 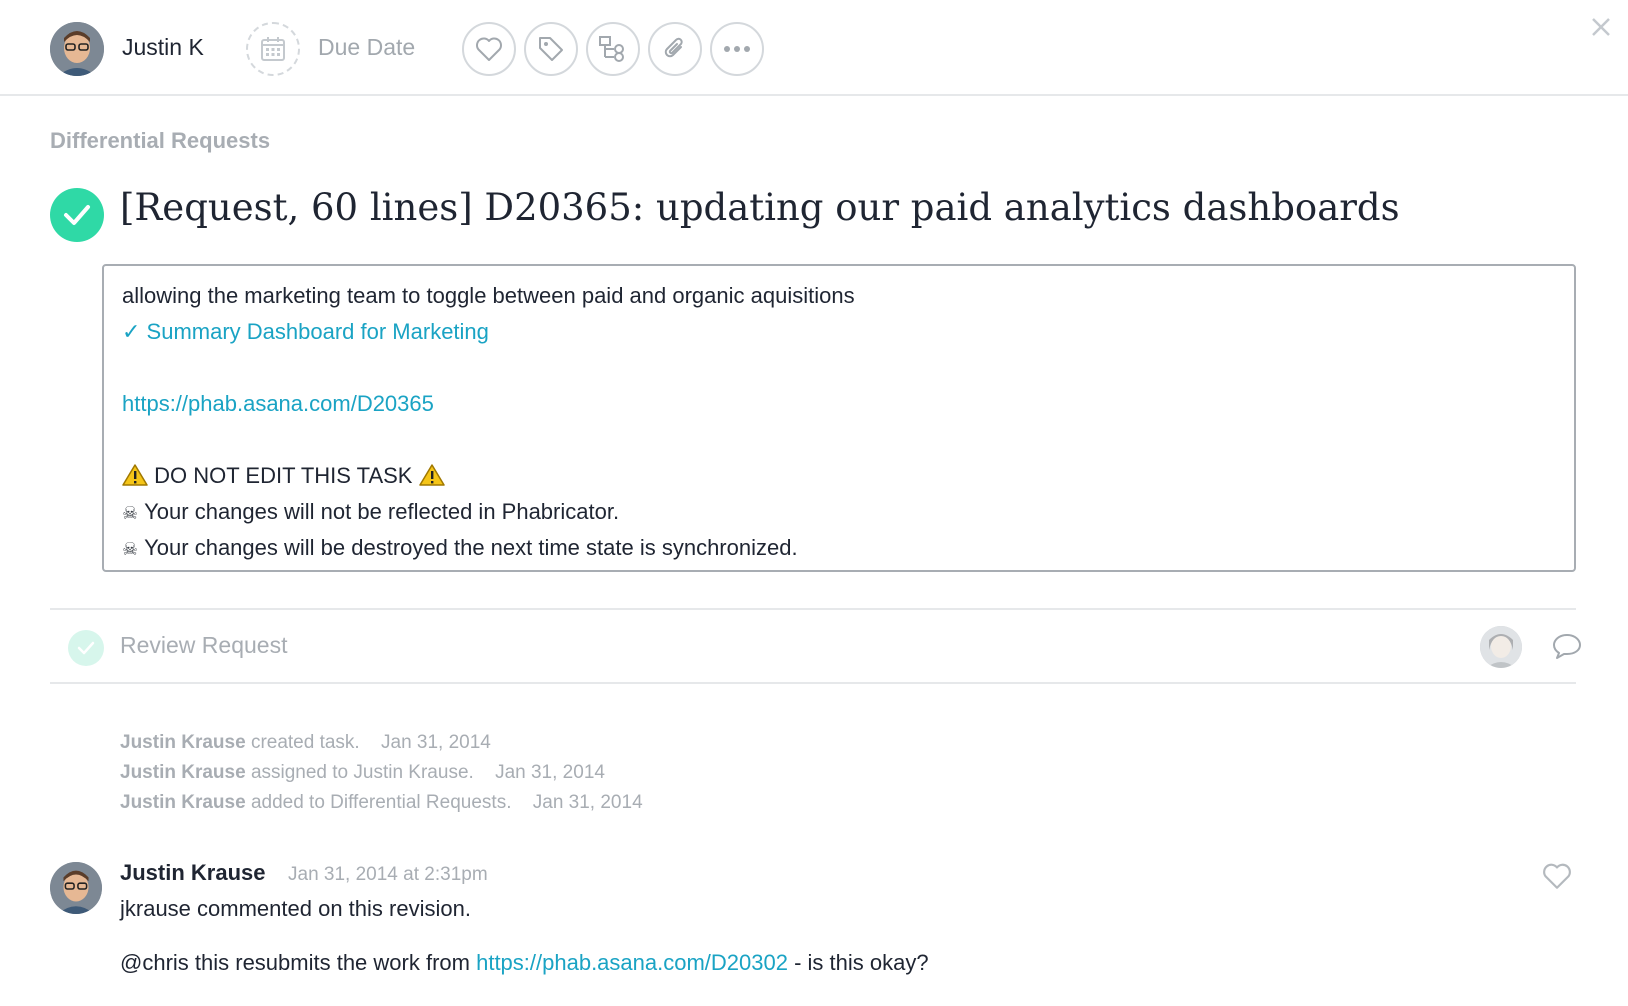 I want to click on tags-button, so click(x=551, y=49).